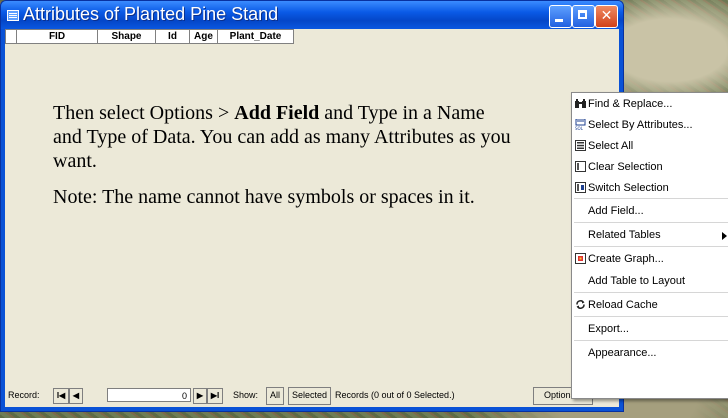 This screenshot has width=728, height=418. I want to click on column-header-id: Id, so click(173, 36).